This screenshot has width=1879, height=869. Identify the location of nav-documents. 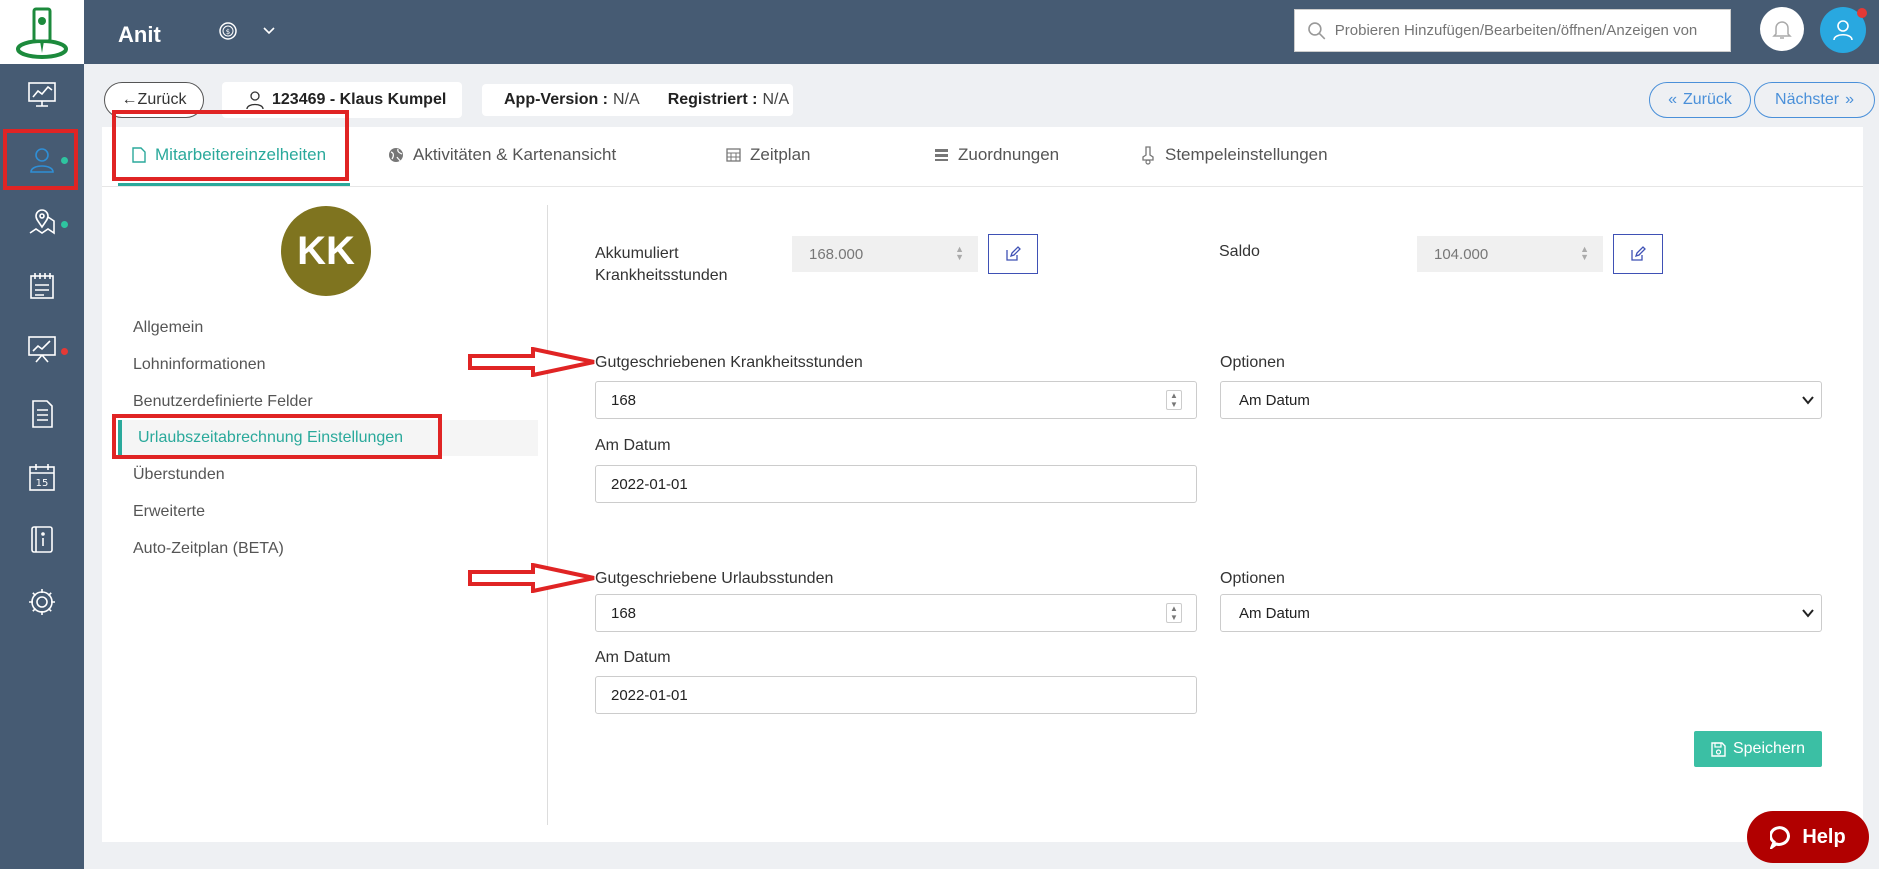
(42, 414).